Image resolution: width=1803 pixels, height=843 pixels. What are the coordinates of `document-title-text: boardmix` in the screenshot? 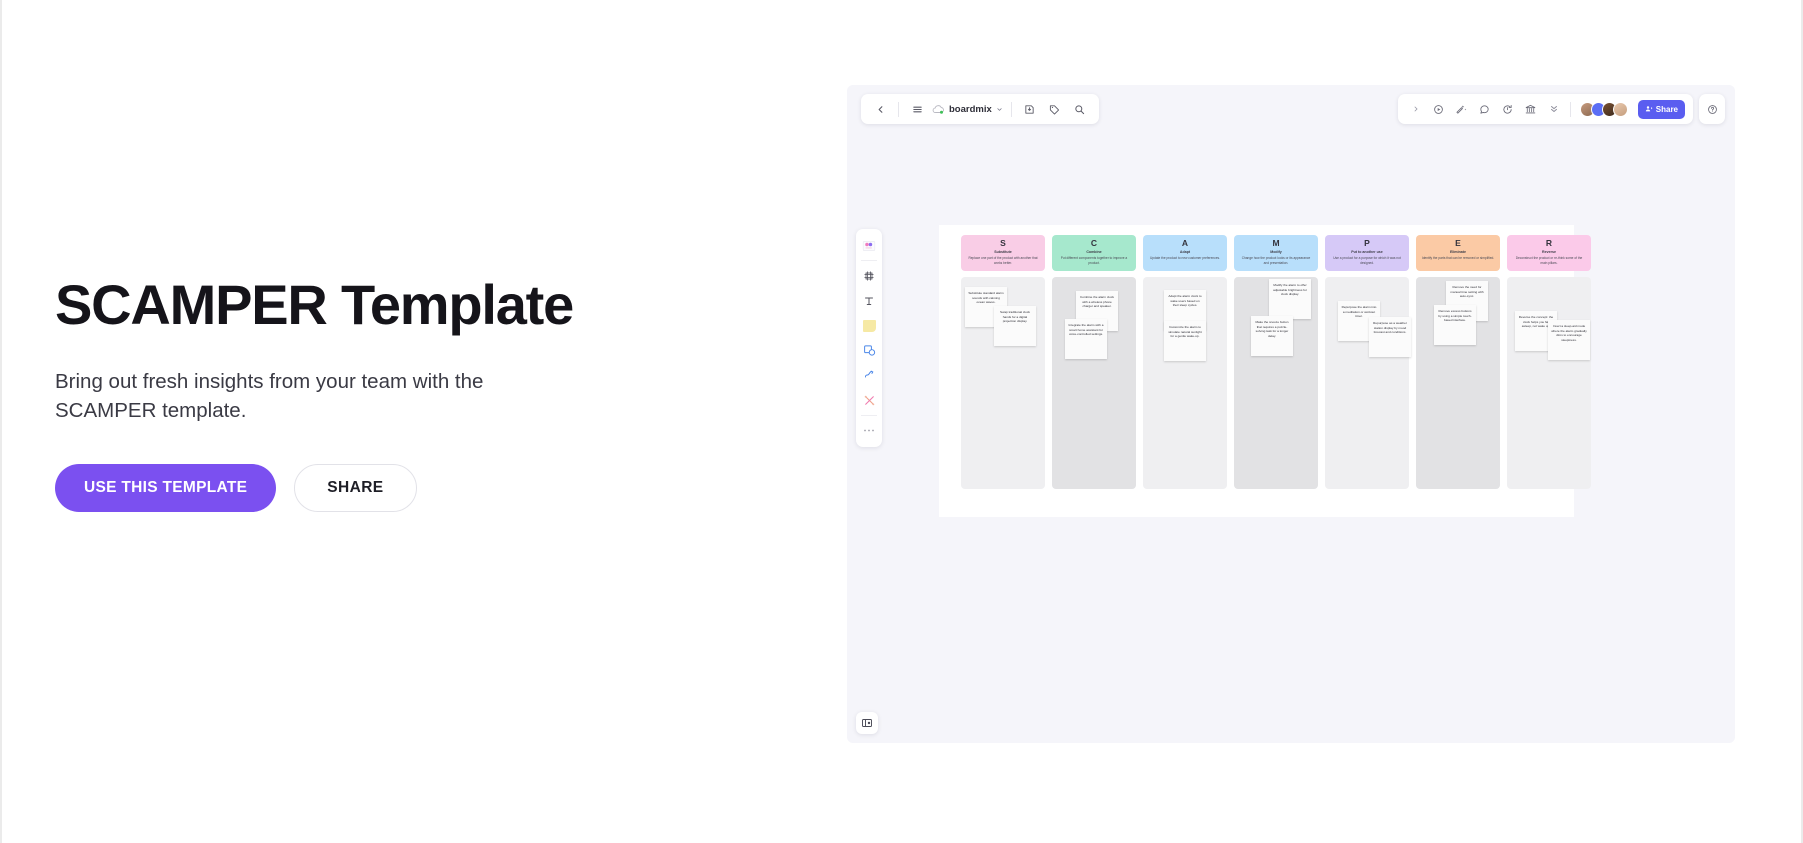 It's located at (970, 109).